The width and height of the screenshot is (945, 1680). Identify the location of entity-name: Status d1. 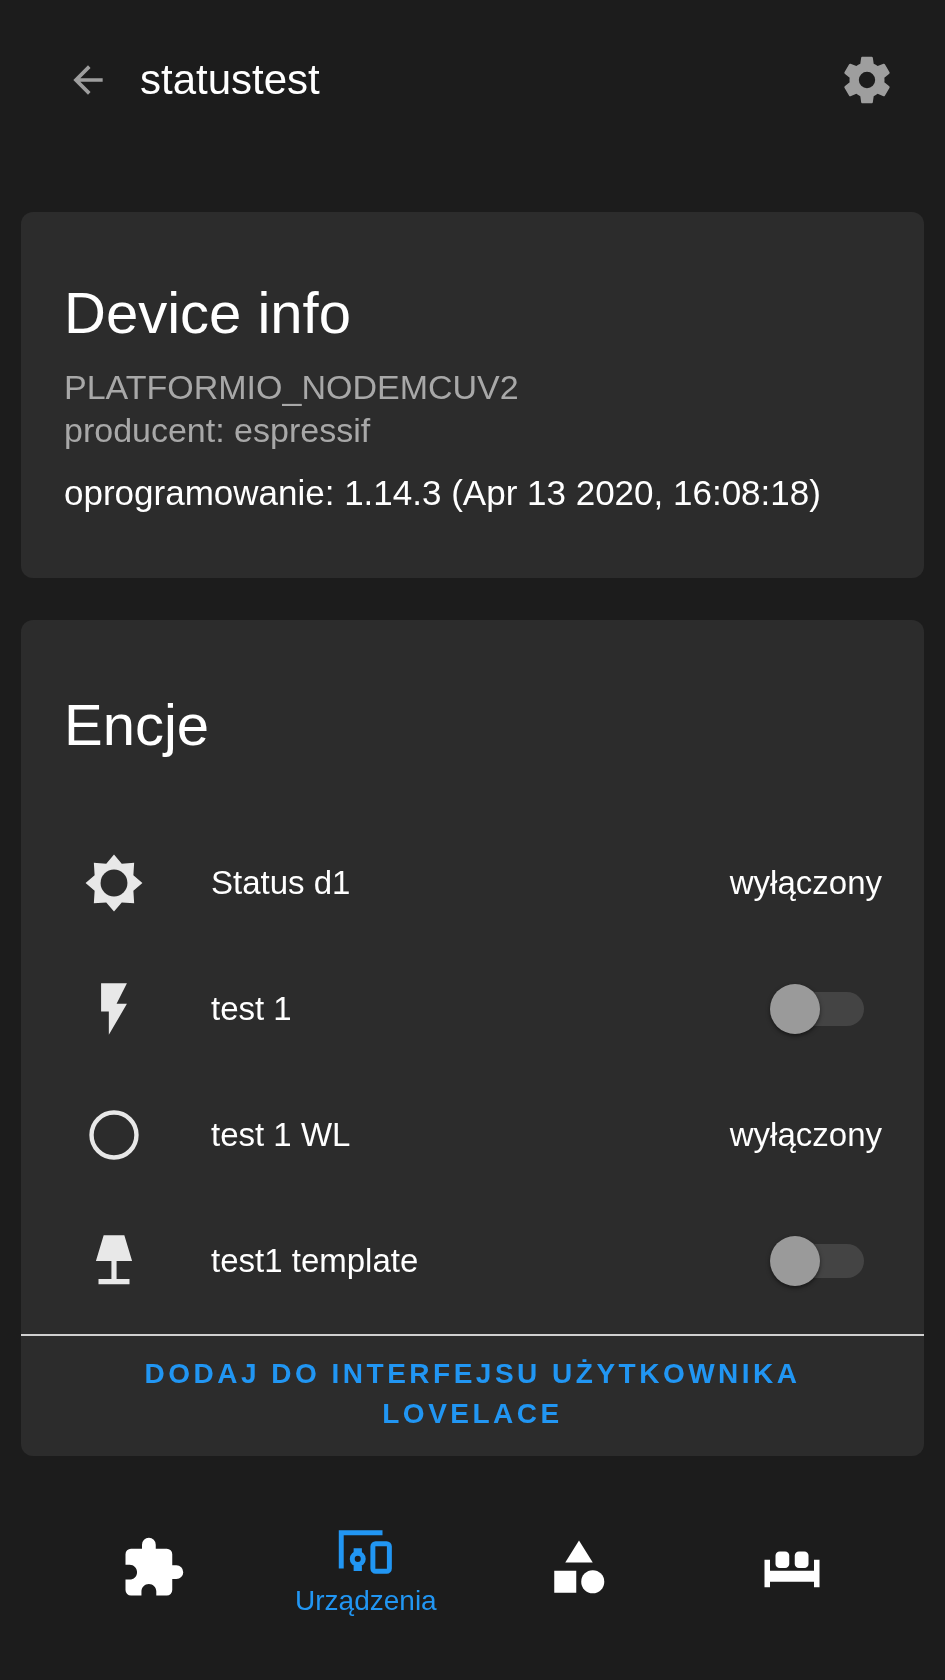
(470, 883).